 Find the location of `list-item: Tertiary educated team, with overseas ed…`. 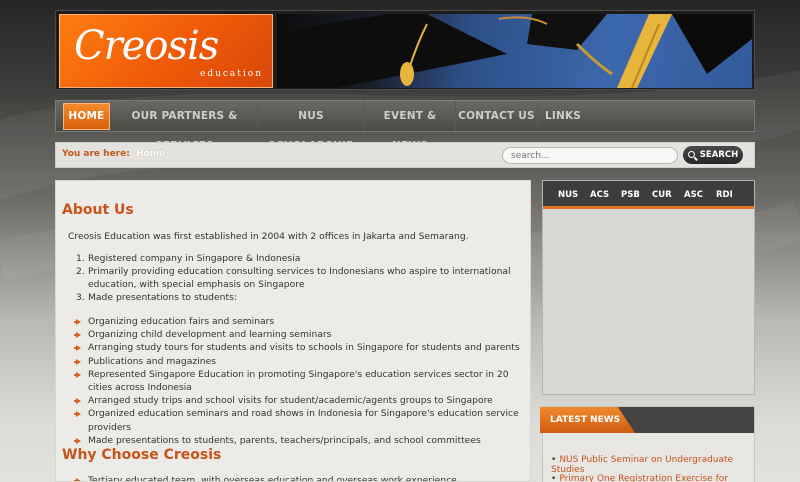

list-item: Tertiary educated team, with overseas ed… is located at coordinates (300, 477).